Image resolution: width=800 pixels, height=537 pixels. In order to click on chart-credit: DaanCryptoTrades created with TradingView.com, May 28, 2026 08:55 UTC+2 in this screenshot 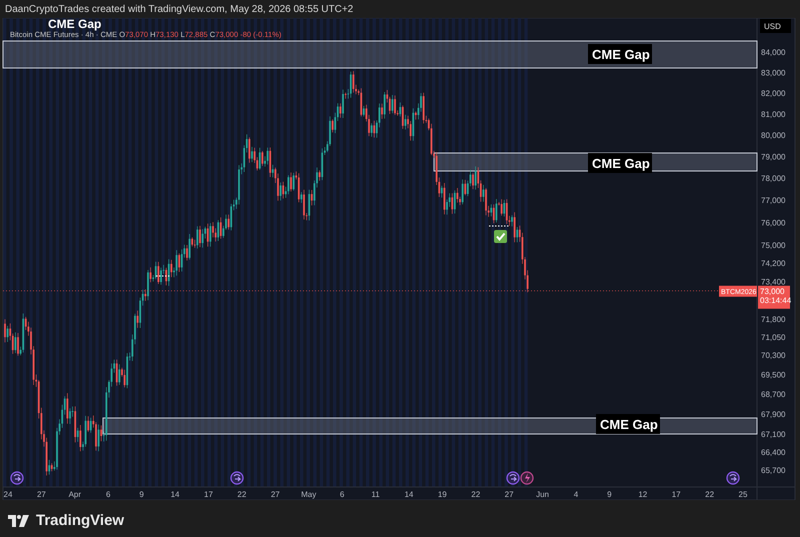, I will do `click(179, 9)`.